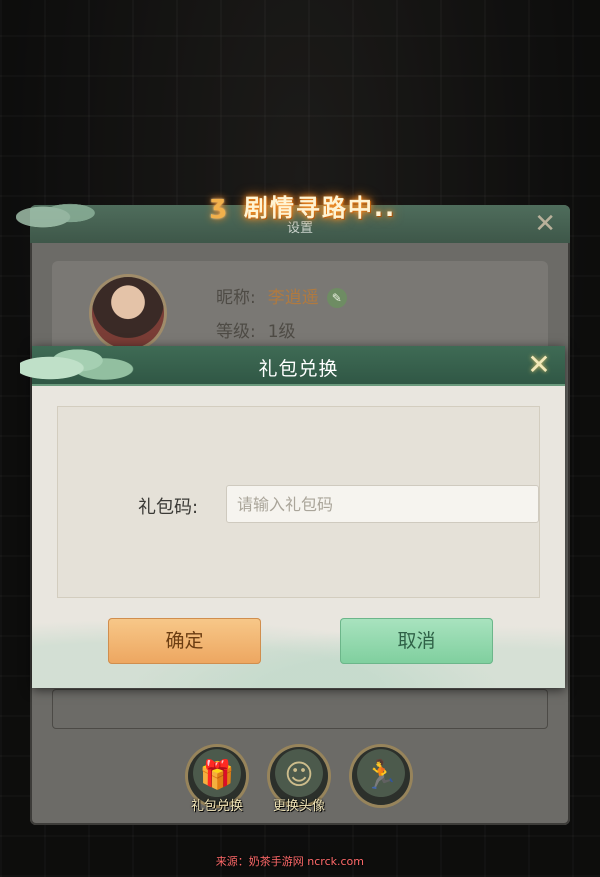 The height and width of the screenshot is (877, 600). Describe the element at coordinates (298, 806) in the screenshot. I see `change-avatar-label: 更换头像` at that location.